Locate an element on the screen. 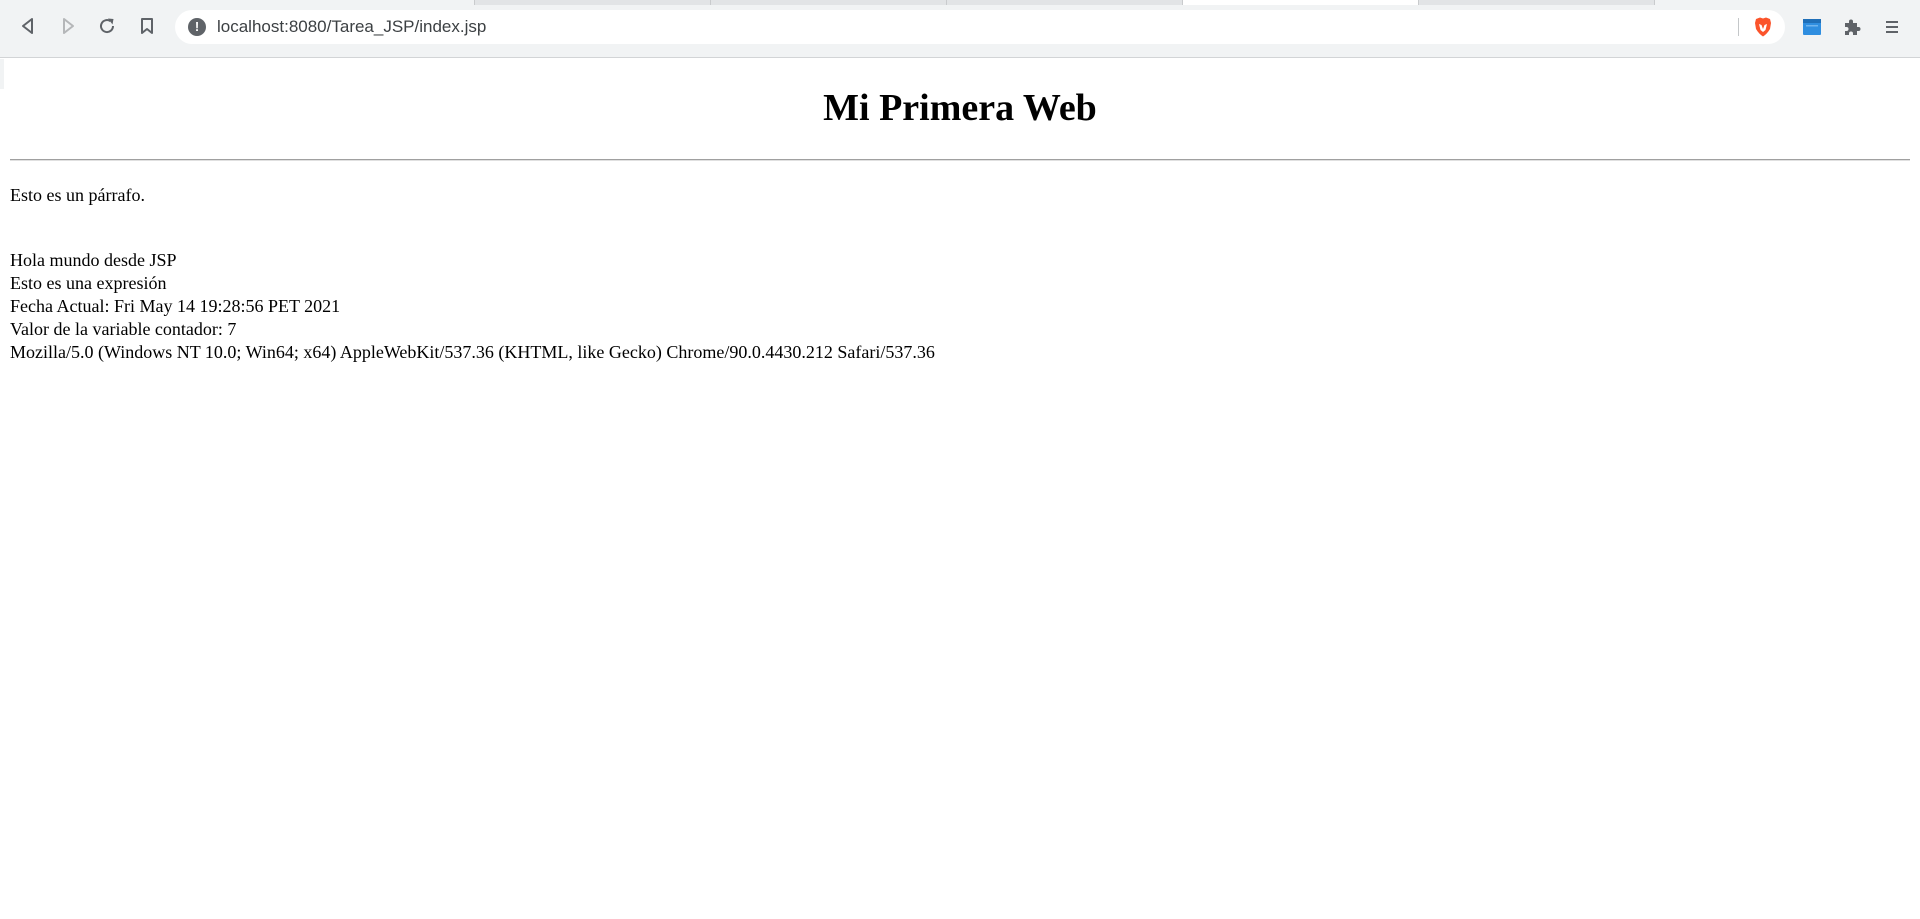  extension-icon is located at coordinates (1812, 27).